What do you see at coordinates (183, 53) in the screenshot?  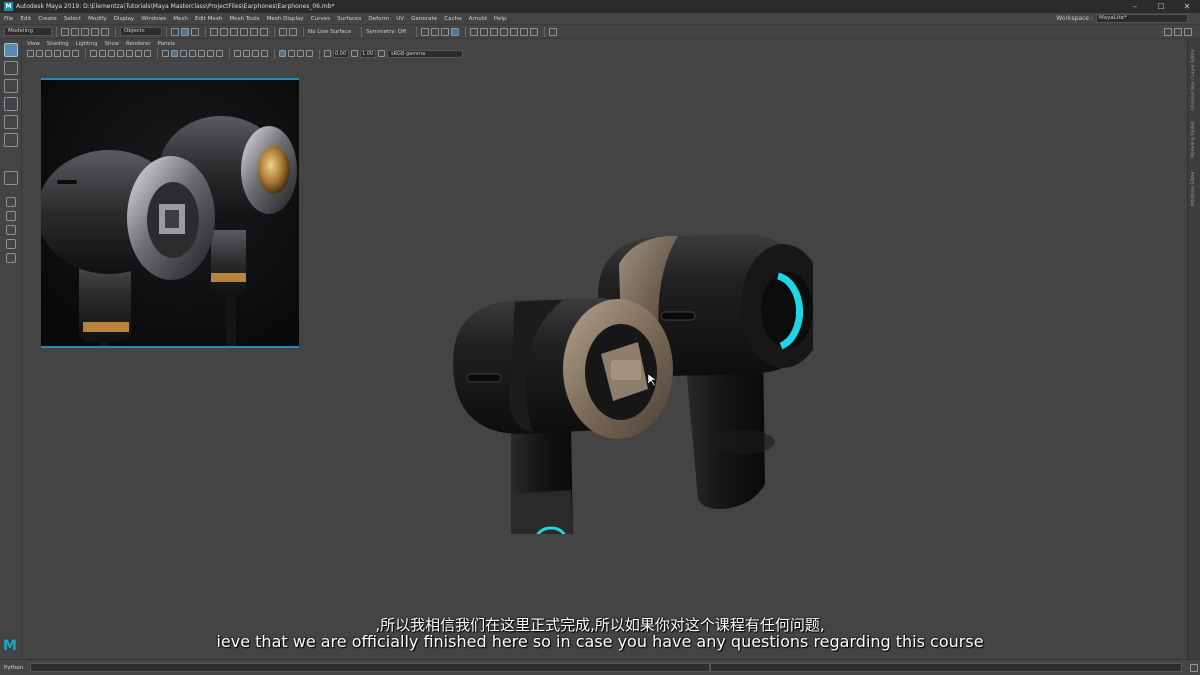 I see `use-default-material-icon` at bounding box center [183, 53].